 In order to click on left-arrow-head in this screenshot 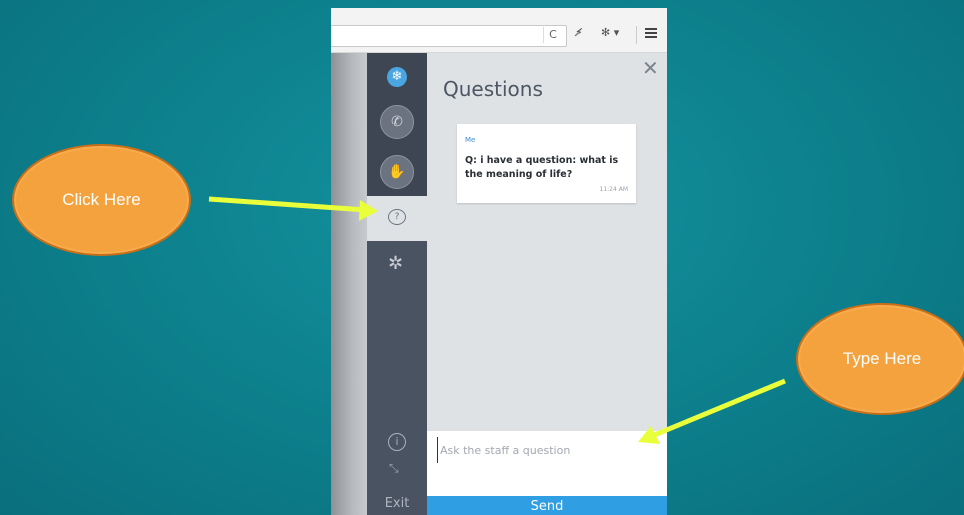, I will do `click(368, 210)`.